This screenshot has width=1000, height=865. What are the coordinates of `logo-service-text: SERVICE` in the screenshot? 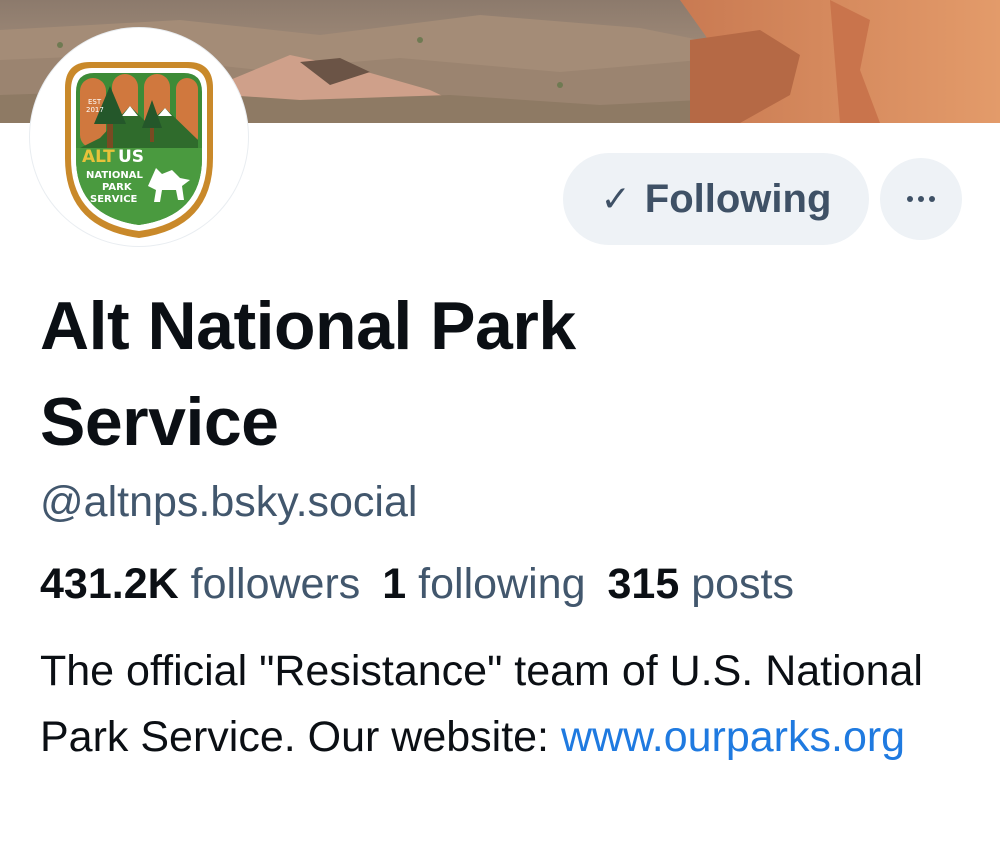 It's located at (114, 199).